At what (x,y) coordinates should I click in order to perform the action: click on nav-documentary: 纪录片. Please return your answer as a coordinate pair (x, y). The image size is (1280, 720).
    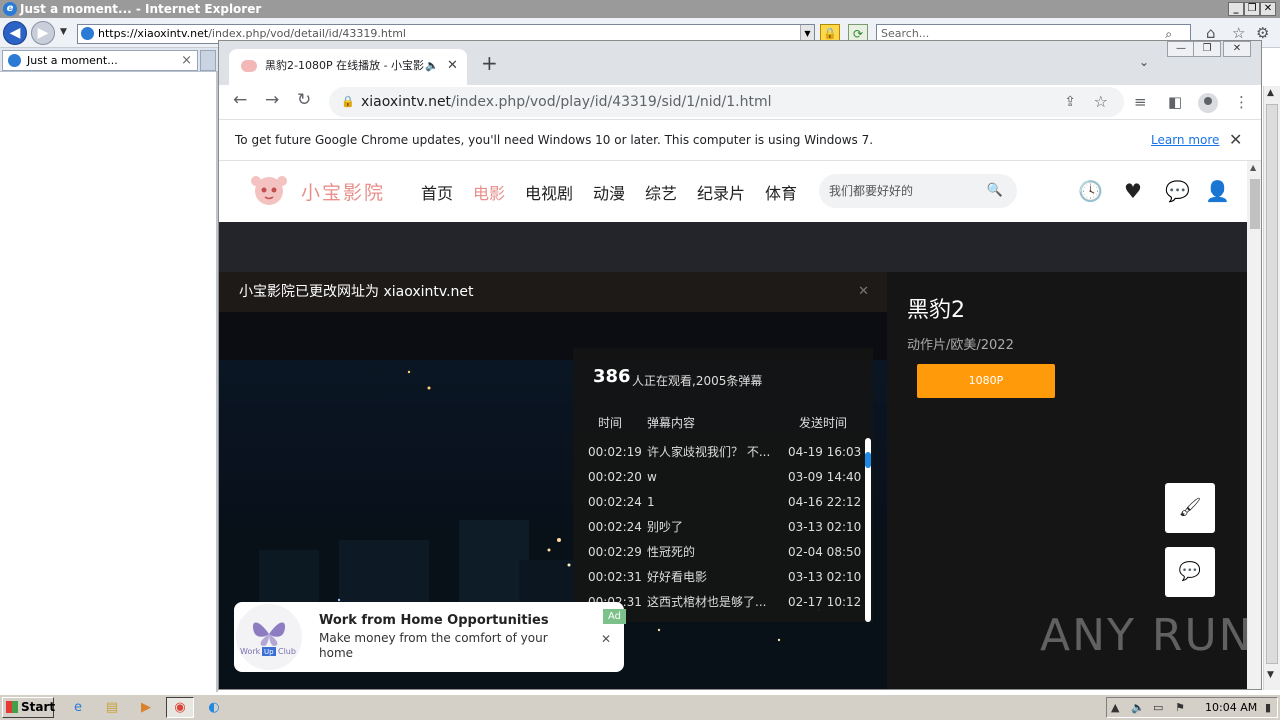
    Looking at the image, I should click on (721, 192).